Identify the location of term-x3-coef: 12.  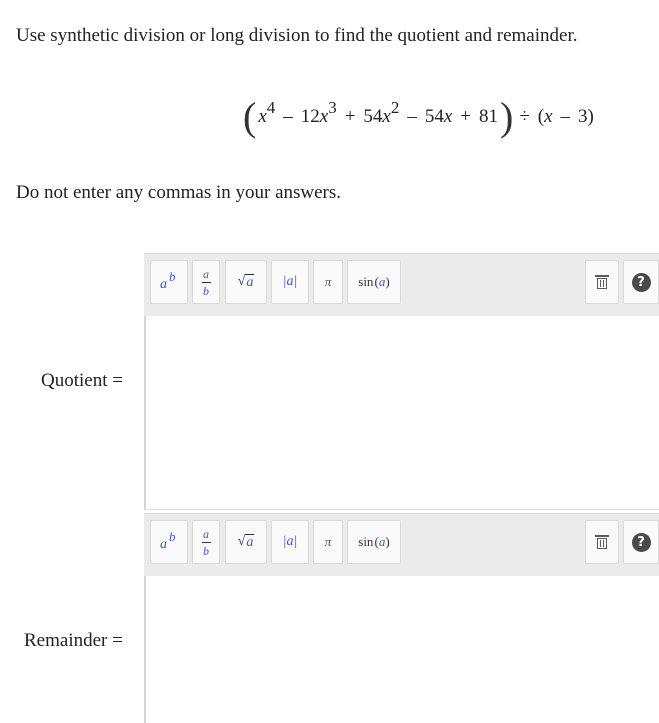
(310, 116).